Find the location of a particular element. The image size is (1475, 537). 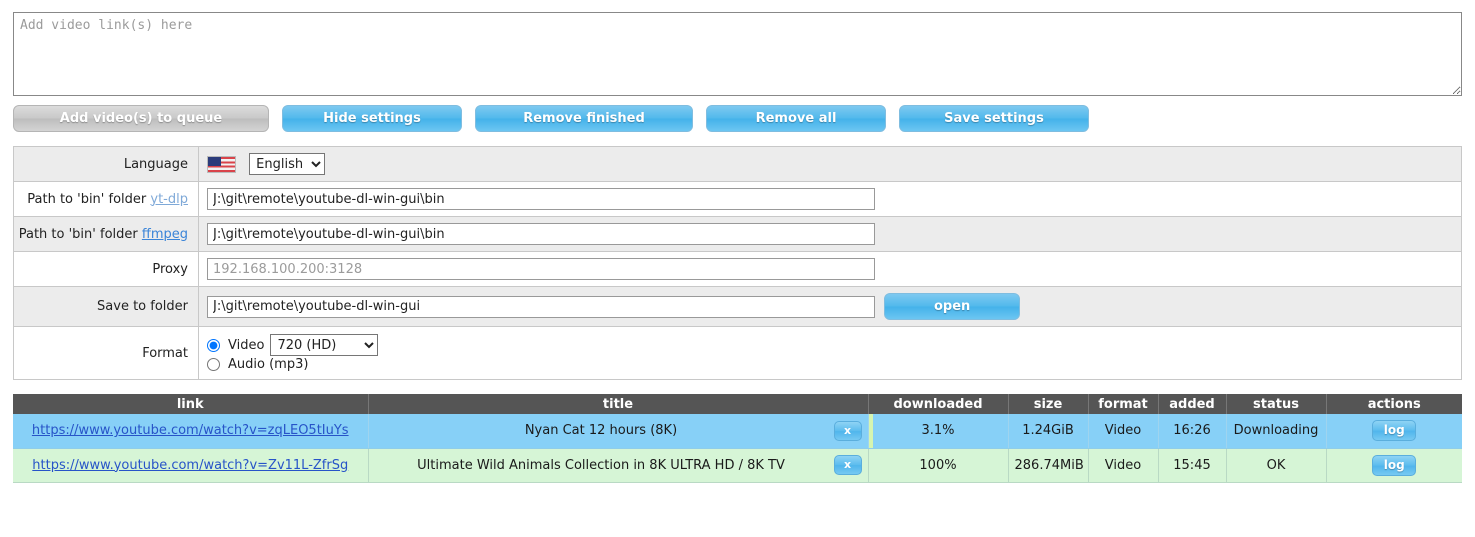

ytdlp-path-value-cell is located at coordinates (830, 199).